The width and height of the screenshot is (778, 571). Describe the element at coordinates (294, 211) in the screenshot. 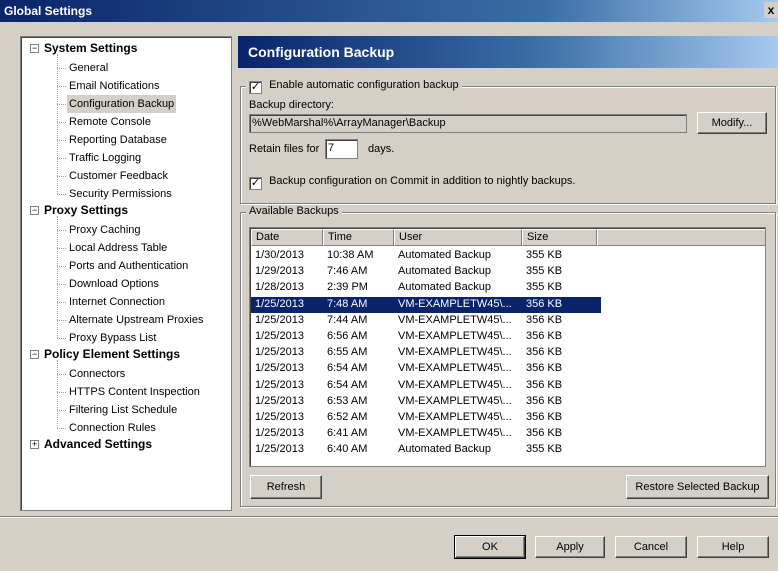

I see `available-backups-label: Available Backups` at that location.